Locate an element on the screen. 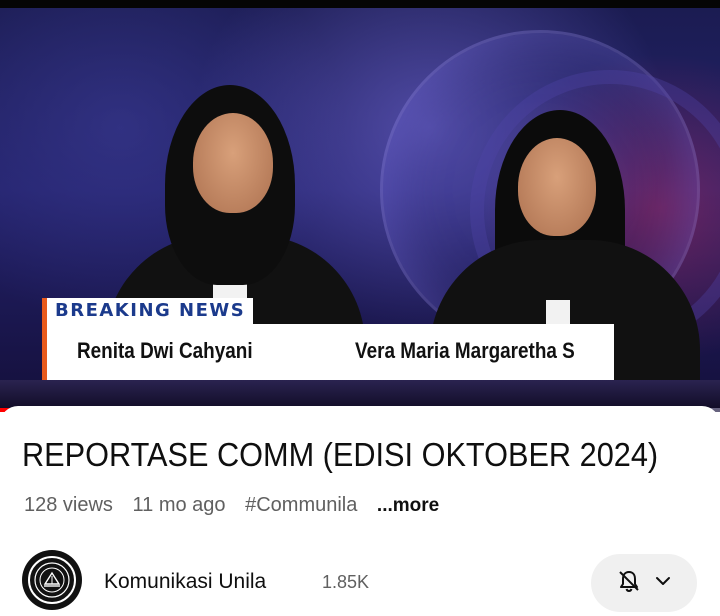 The image size is (720, 616). view-count: 128 views is located at coordinates (68, 505).